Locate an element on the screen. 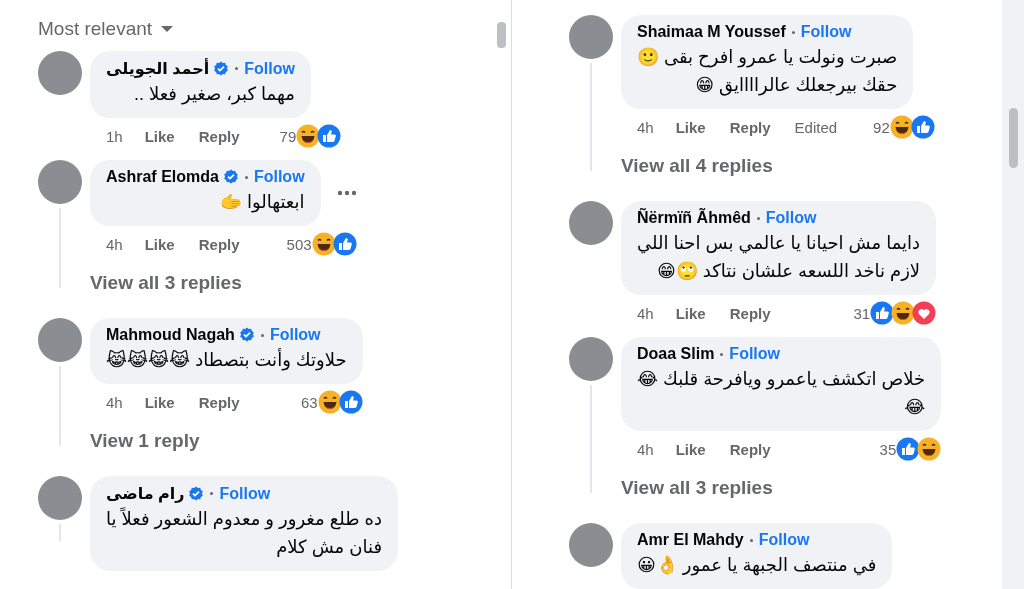  commenter-name: Shaimaa M Youssef is located at coordinates (711, 32).